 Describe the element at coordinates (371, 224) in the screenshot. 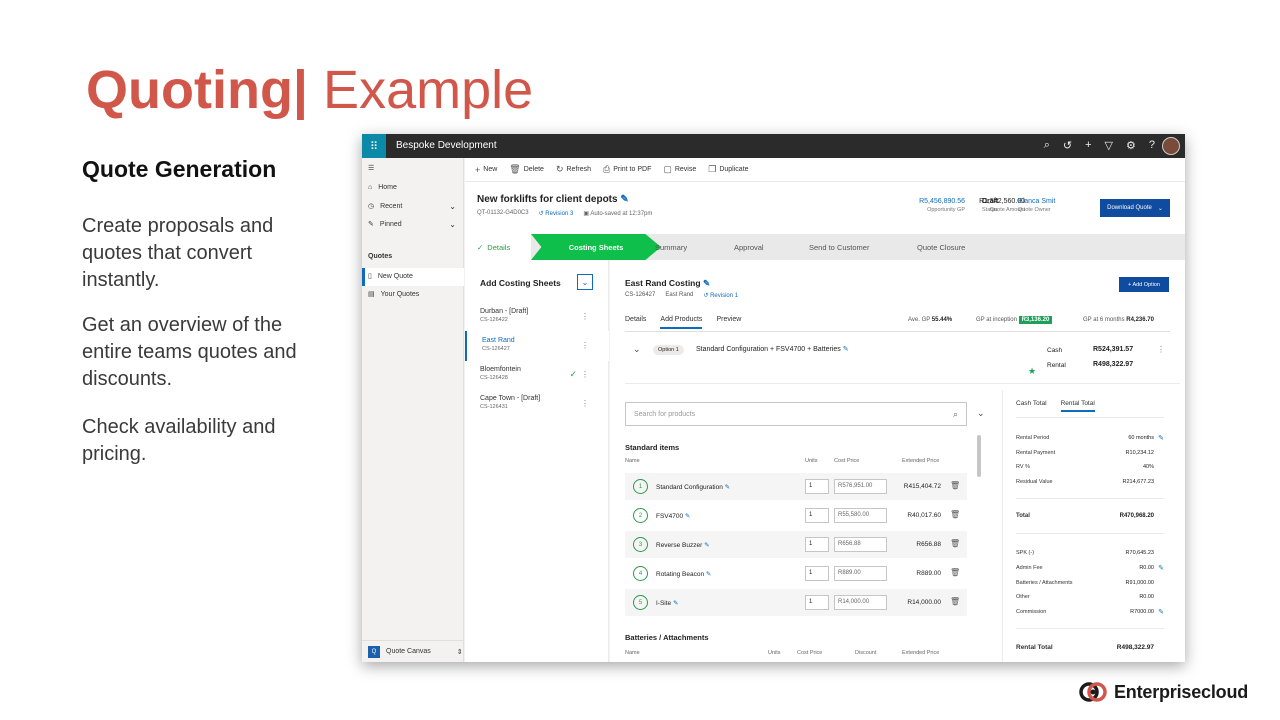

I see `pin-icon: ✎` at that location.